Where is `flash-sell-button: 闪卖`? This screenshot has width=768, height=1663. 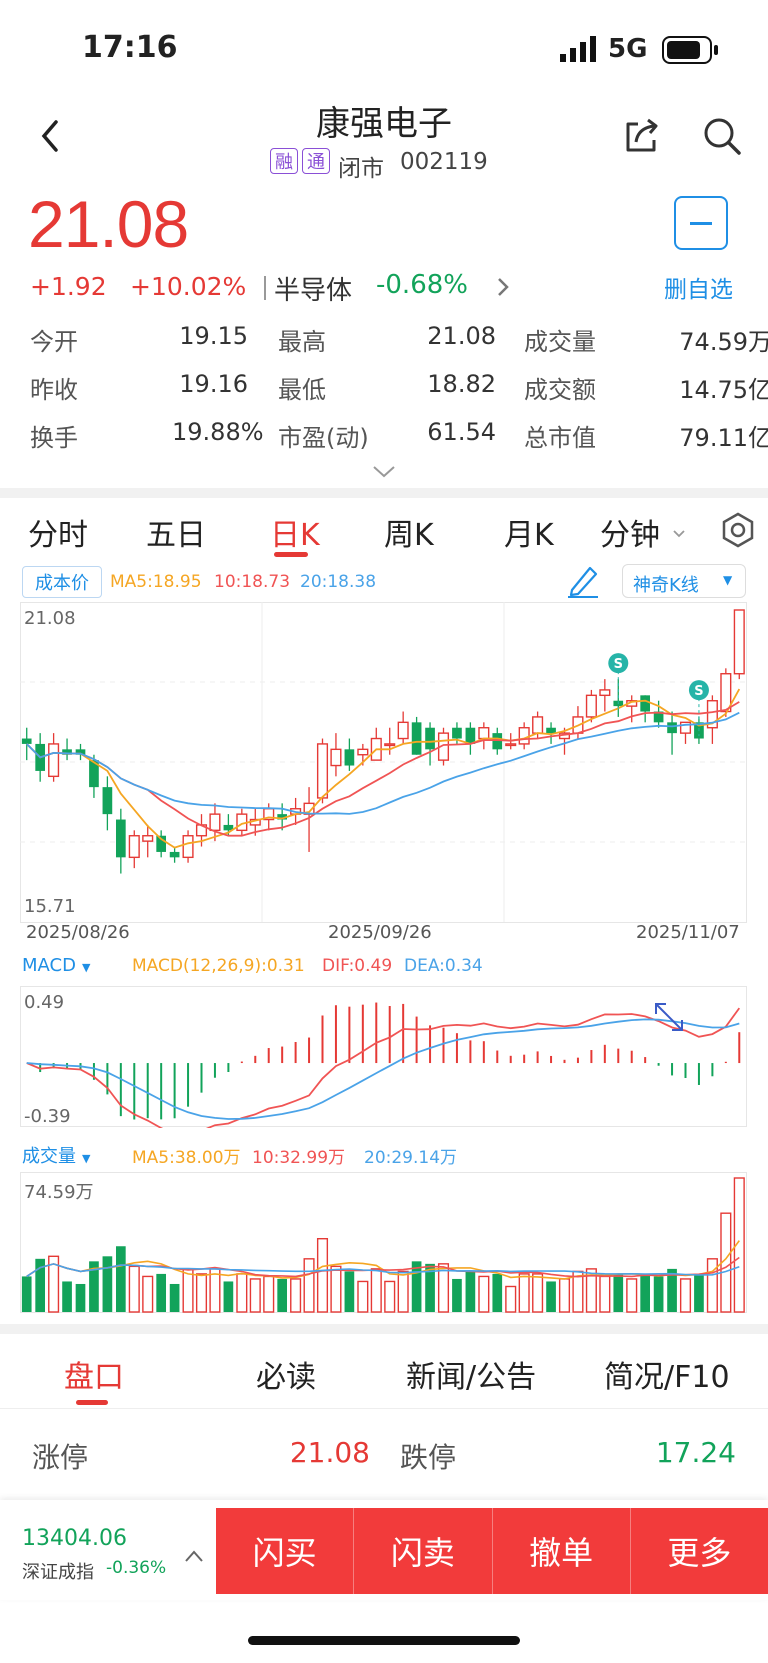
flash-sell-button: 闪卖 is located at coordinates (423, 1551).